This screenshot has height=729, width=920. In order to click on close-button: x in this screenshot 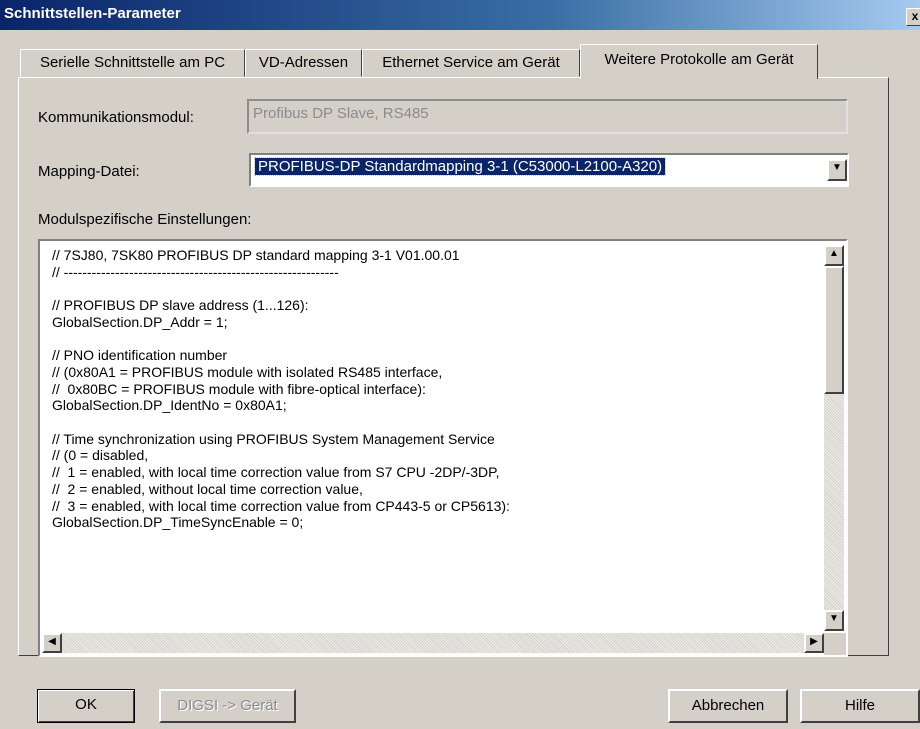, I will do `click(913, 17)`.